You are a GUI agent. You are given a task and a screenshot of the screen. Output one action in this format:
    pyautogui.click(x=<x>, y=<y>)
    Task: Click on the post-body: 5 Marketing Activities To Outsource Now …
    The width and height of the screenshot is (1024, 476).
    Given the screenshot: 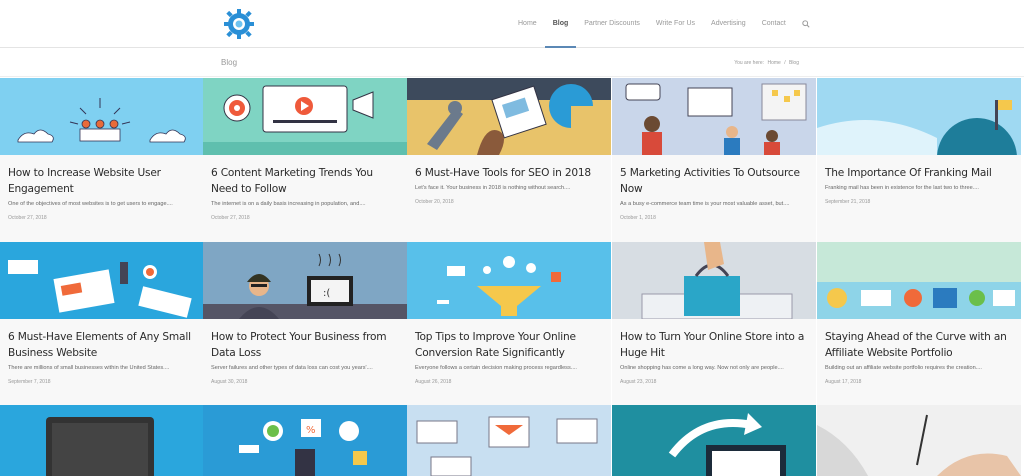 What is the action you would take?
    pyautogui.click(x=714, y=198)
    